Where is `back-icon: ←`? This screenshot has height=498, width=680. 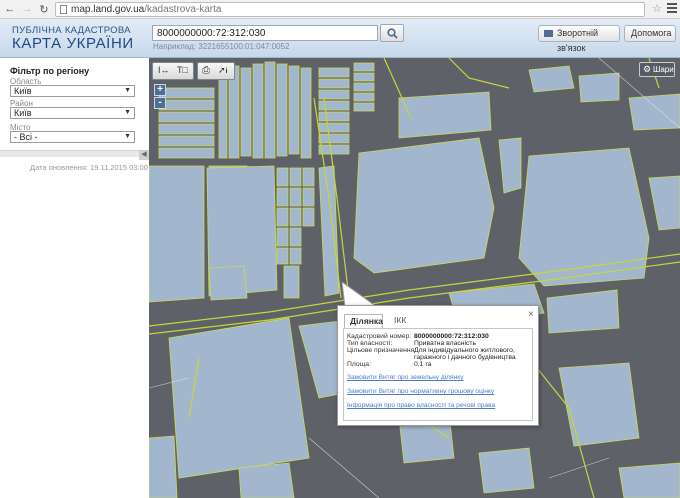
back-icon: ← is located at coordinates (10, 9).